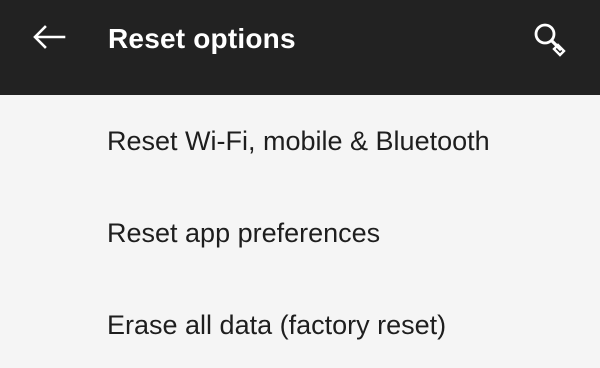 This screenshot has width=600, height=368. I want to click on option-label: Reset Wi-Fi, mobile & Bluetooth, so click(298, 141).